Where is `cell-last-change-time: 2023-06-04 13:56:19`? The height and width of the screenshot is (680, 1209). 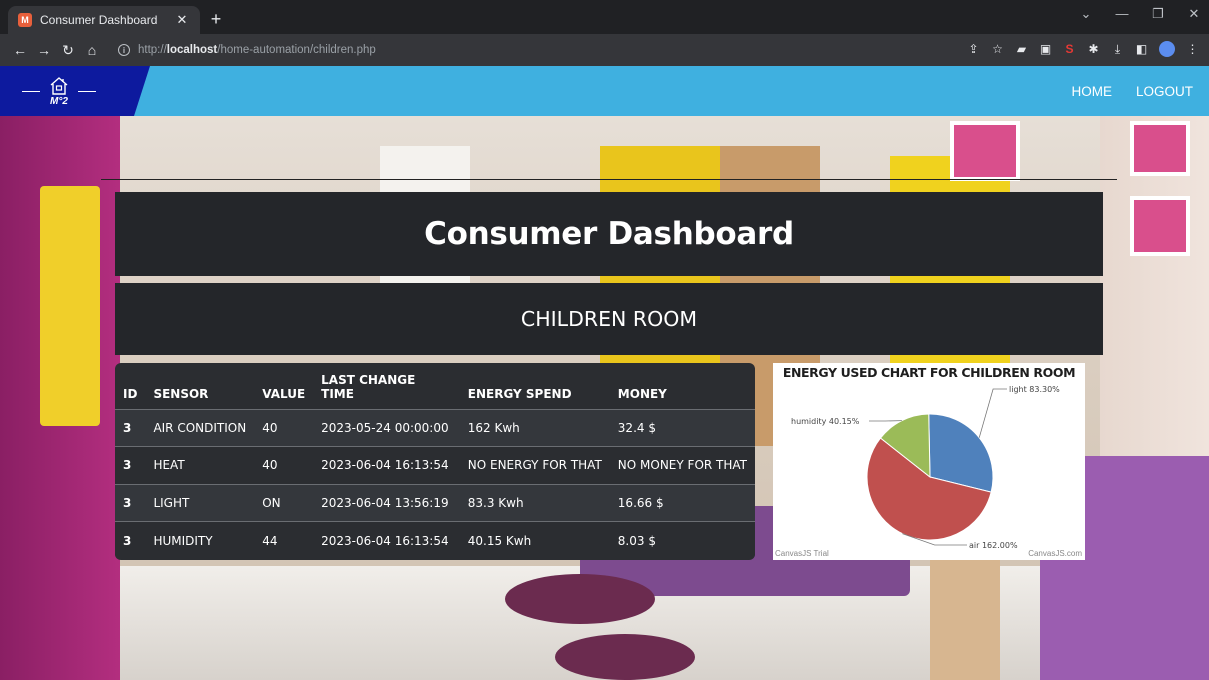 cell-last-change-time: 2023-06-04 13:56:19 is located at coordinates (385, 502).